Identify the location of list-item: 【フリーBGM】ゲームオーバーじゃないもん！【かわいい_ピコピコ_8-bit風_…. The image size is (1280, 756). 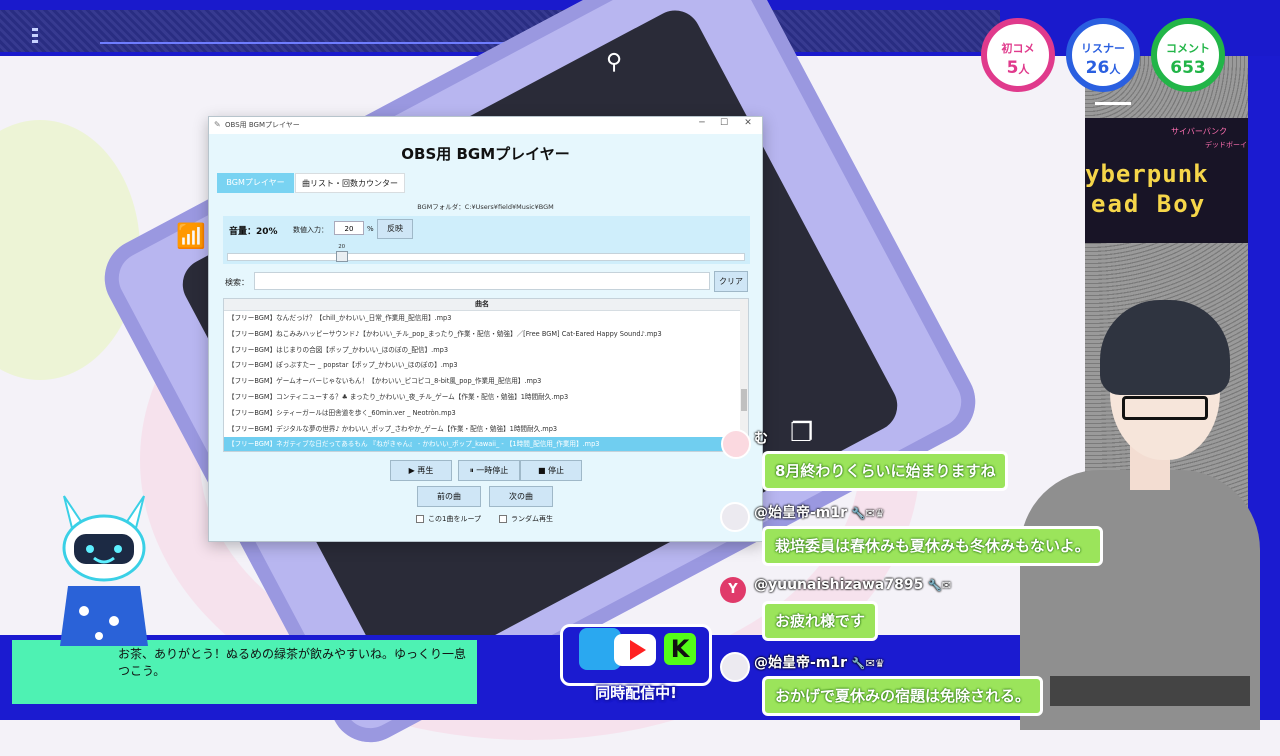
(482, 382).